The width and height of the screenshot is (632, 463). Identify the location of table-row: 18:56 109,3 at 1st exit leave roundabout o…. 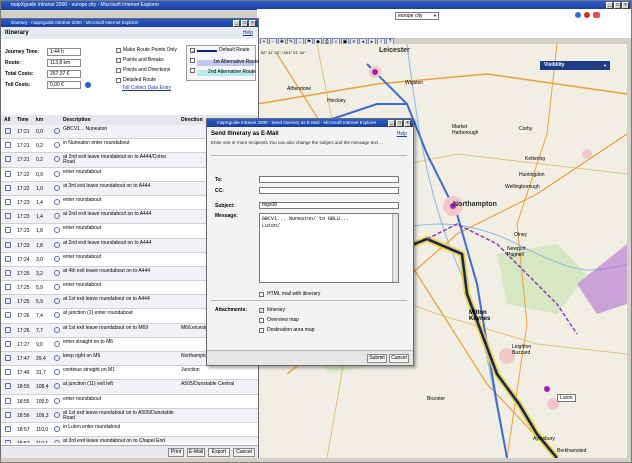
(129, 415).